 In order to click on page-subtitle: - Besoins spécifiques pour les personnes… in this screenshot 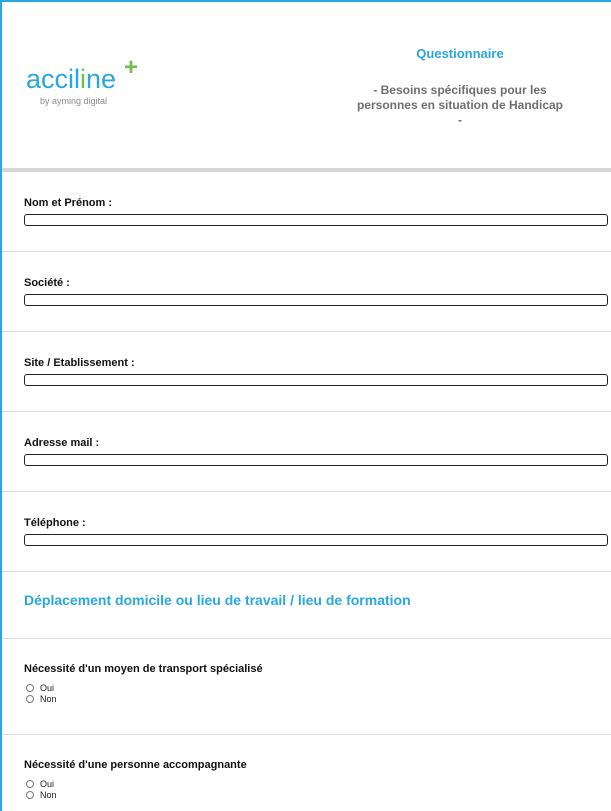, I will do `click(460, 105)`.